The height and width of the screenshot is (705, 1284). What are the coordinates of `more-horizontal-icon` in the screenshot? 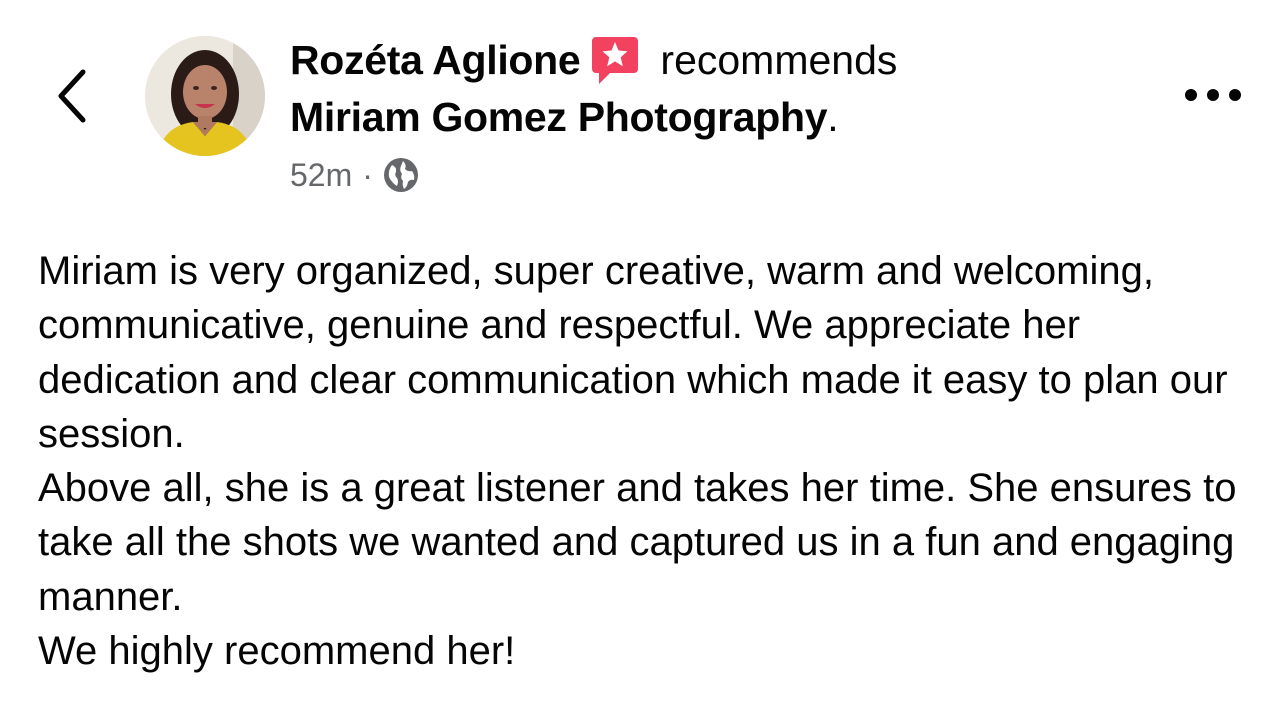 It's located at (1213, 95).